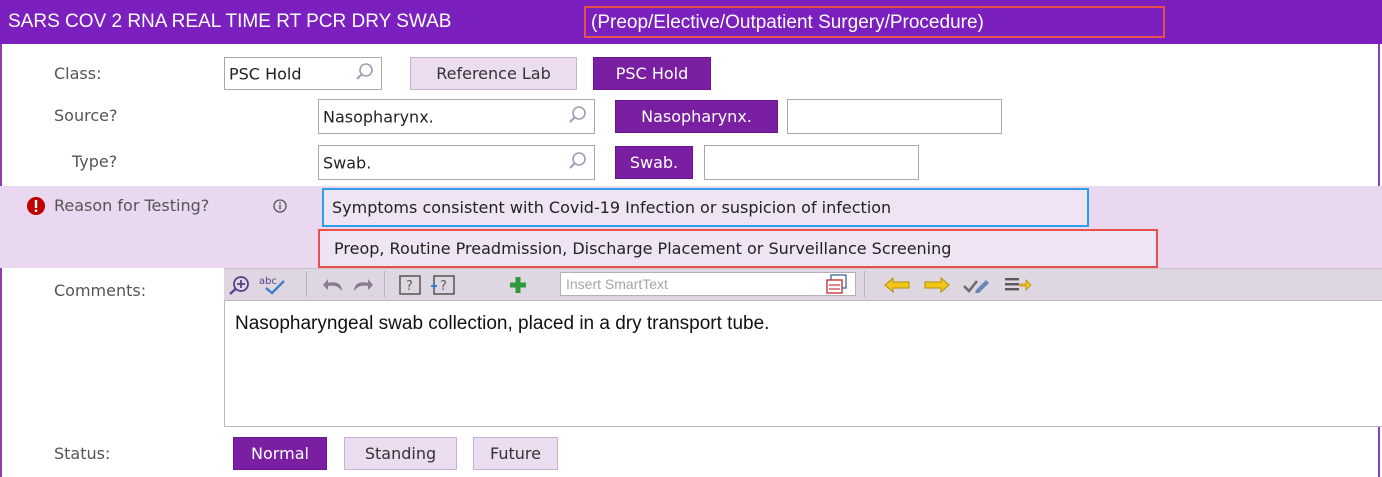 The image size is (1382, 477). I want to click on smart-help-icon: ?, so click(443, 285).